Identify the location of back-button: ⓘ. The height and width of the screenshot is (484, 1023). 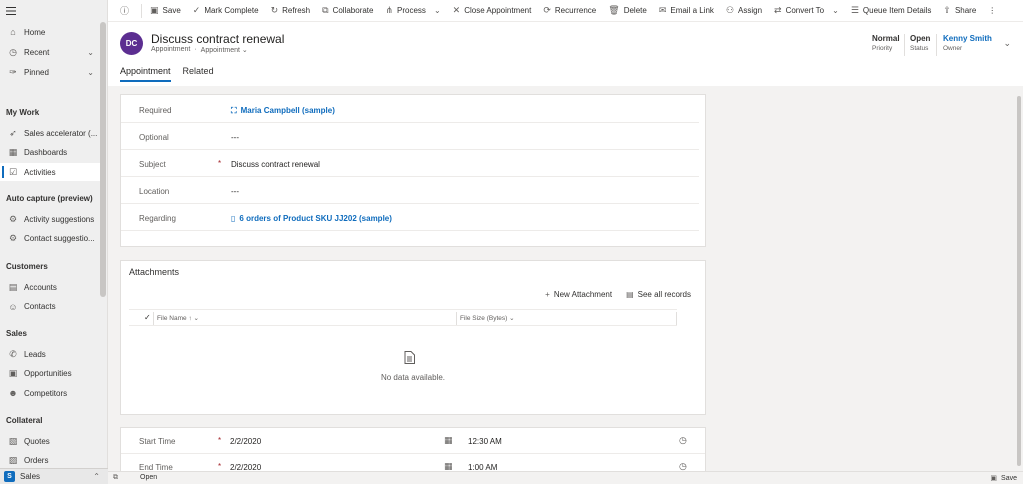
(126, 11).